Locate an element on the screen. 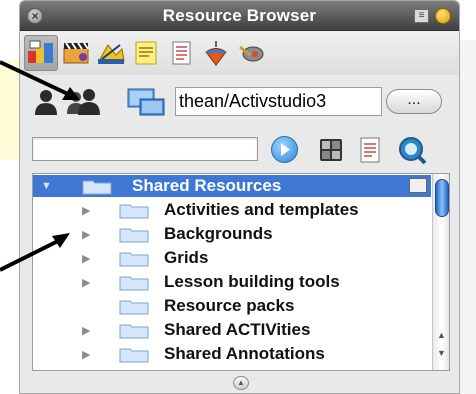 The height and width of the screenshot is (394, 476). annotation-arrow-top is located at coordinates (35, 78).